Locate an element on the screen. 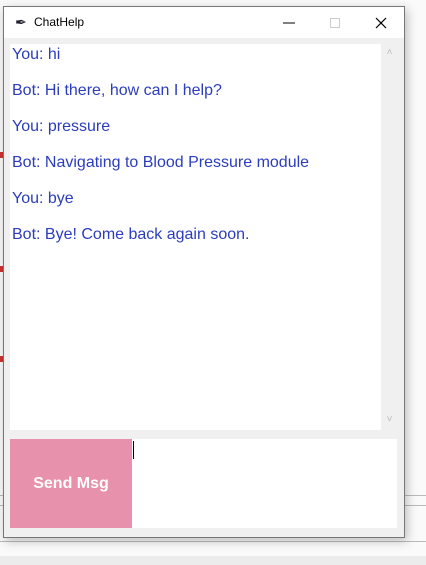  scroll-down-icon: ˅ is located at coordinates (389, 419).